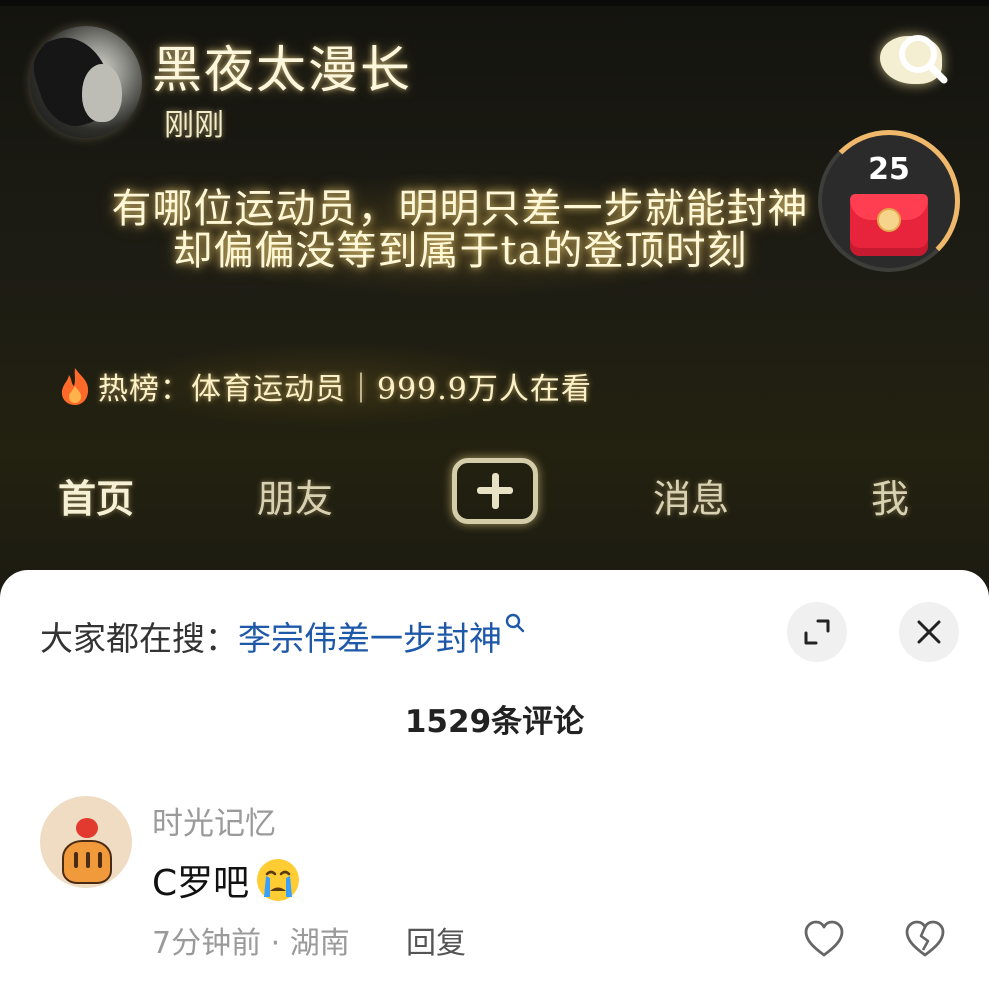  I want to click on avatar-tiger, so click(87, 862).